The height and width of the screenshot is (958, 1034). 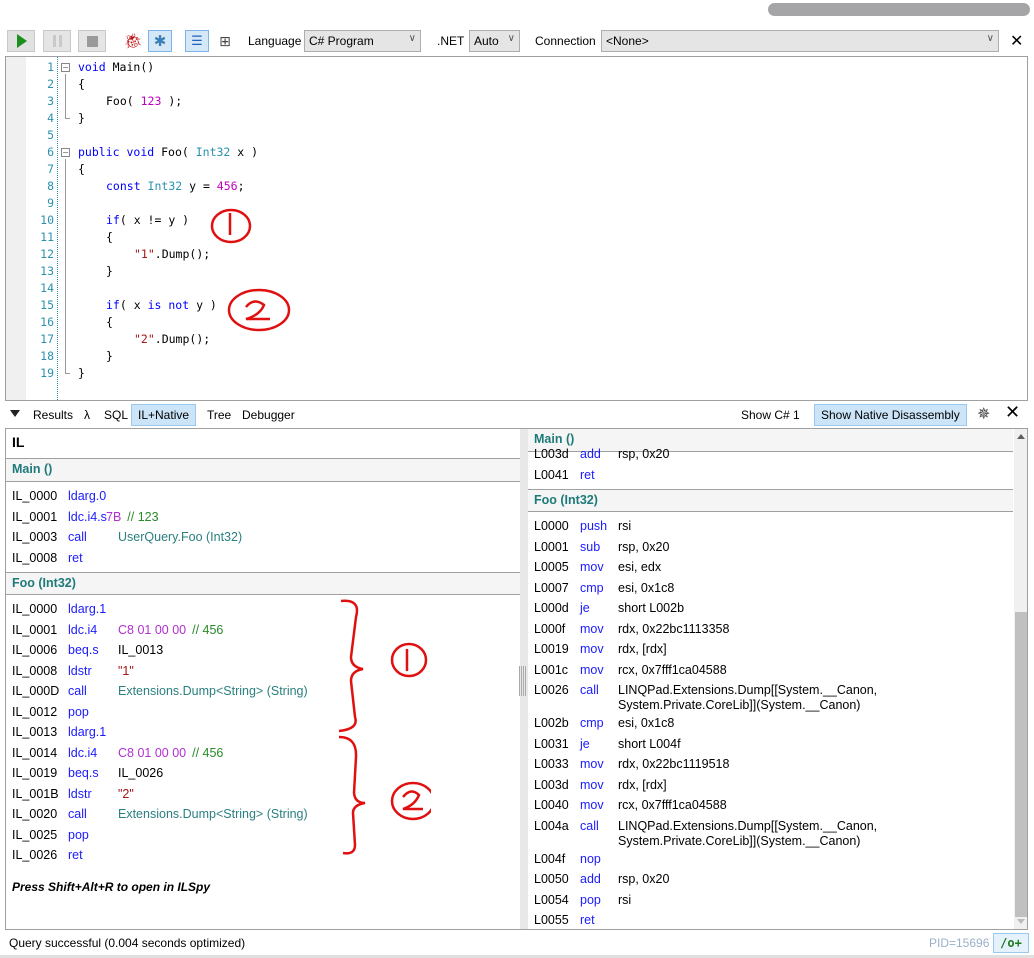 I want to click on il-offset: IL_0013, so click(x=35, y=732).